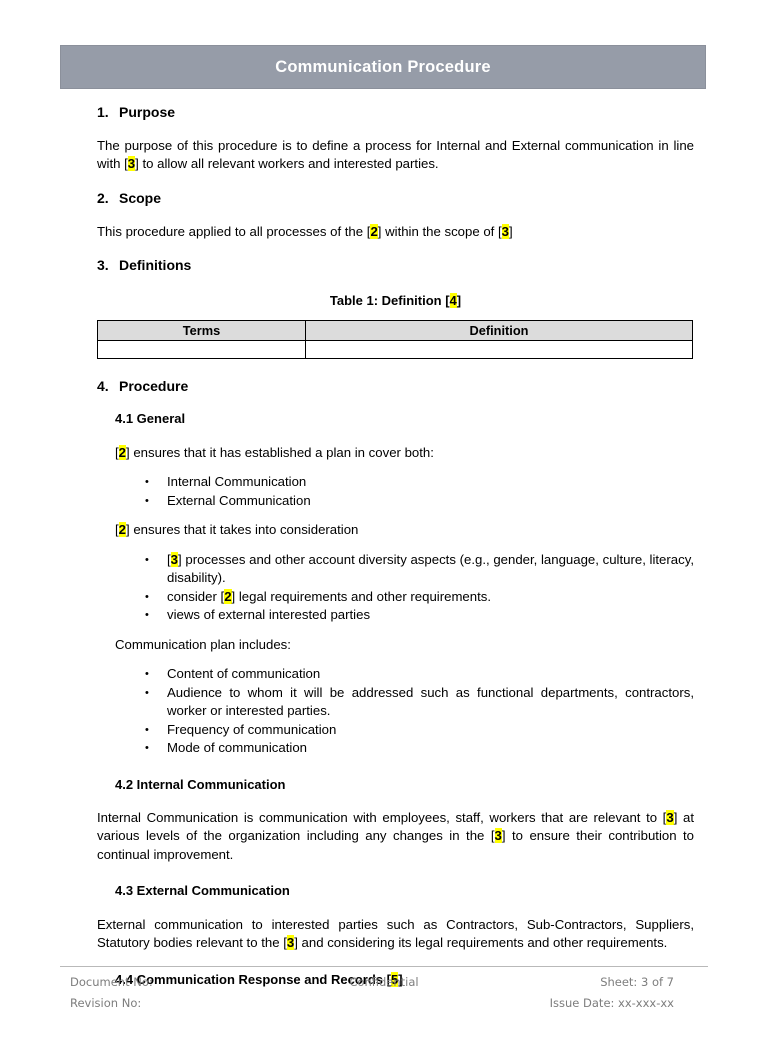 This screenshot has width=768, height=1044. I want to click on heading-procedure-label: Procedure, so click(154, 386).